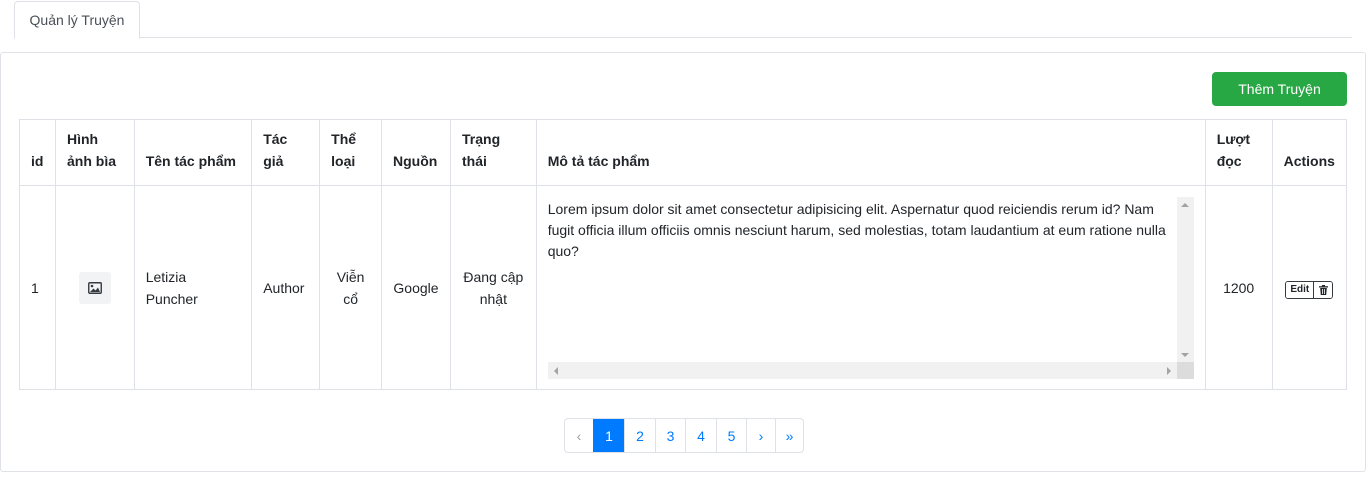 Image resolution: width=1366 pixels, height=504 pixels. Describe the element at coordinates (870, 152) in the screenshot. I see `header-description: Mô tả tác phẩm` at that location.